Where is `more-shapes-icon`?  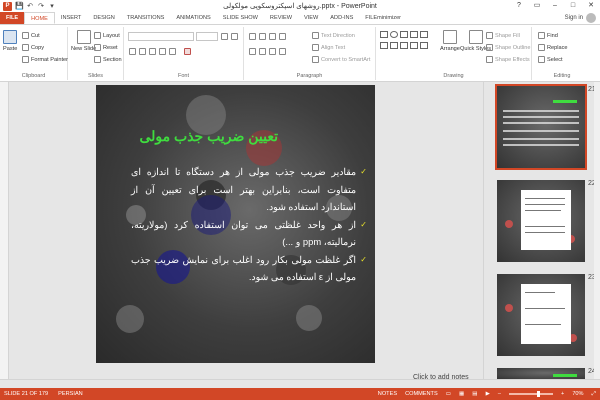
more-shapes-icon is located at coordinates (424, 45).